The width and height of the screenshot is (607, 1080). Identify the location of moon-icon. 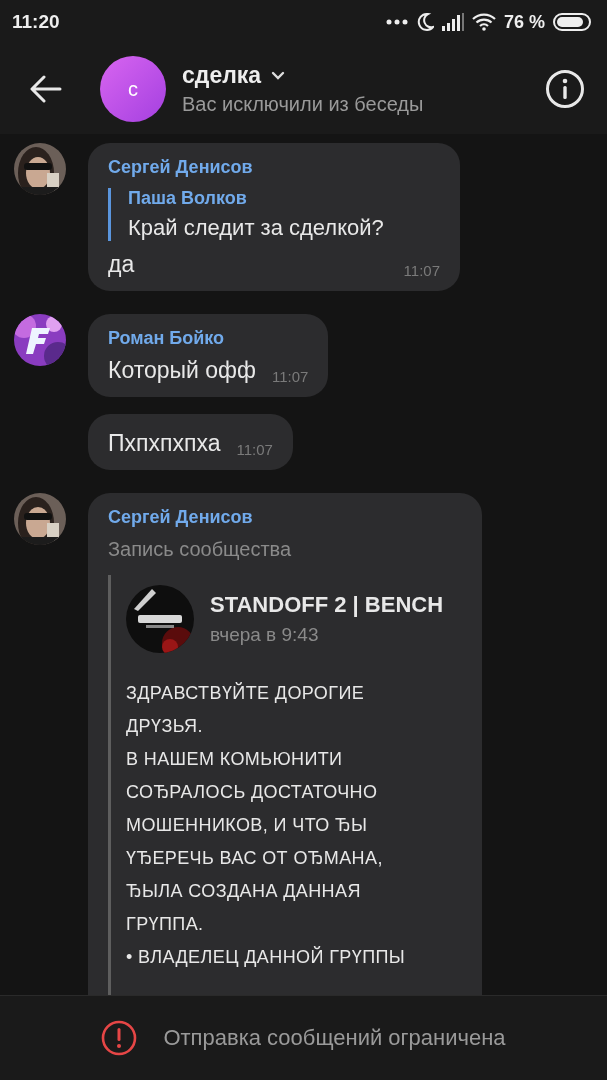
(424, 22).